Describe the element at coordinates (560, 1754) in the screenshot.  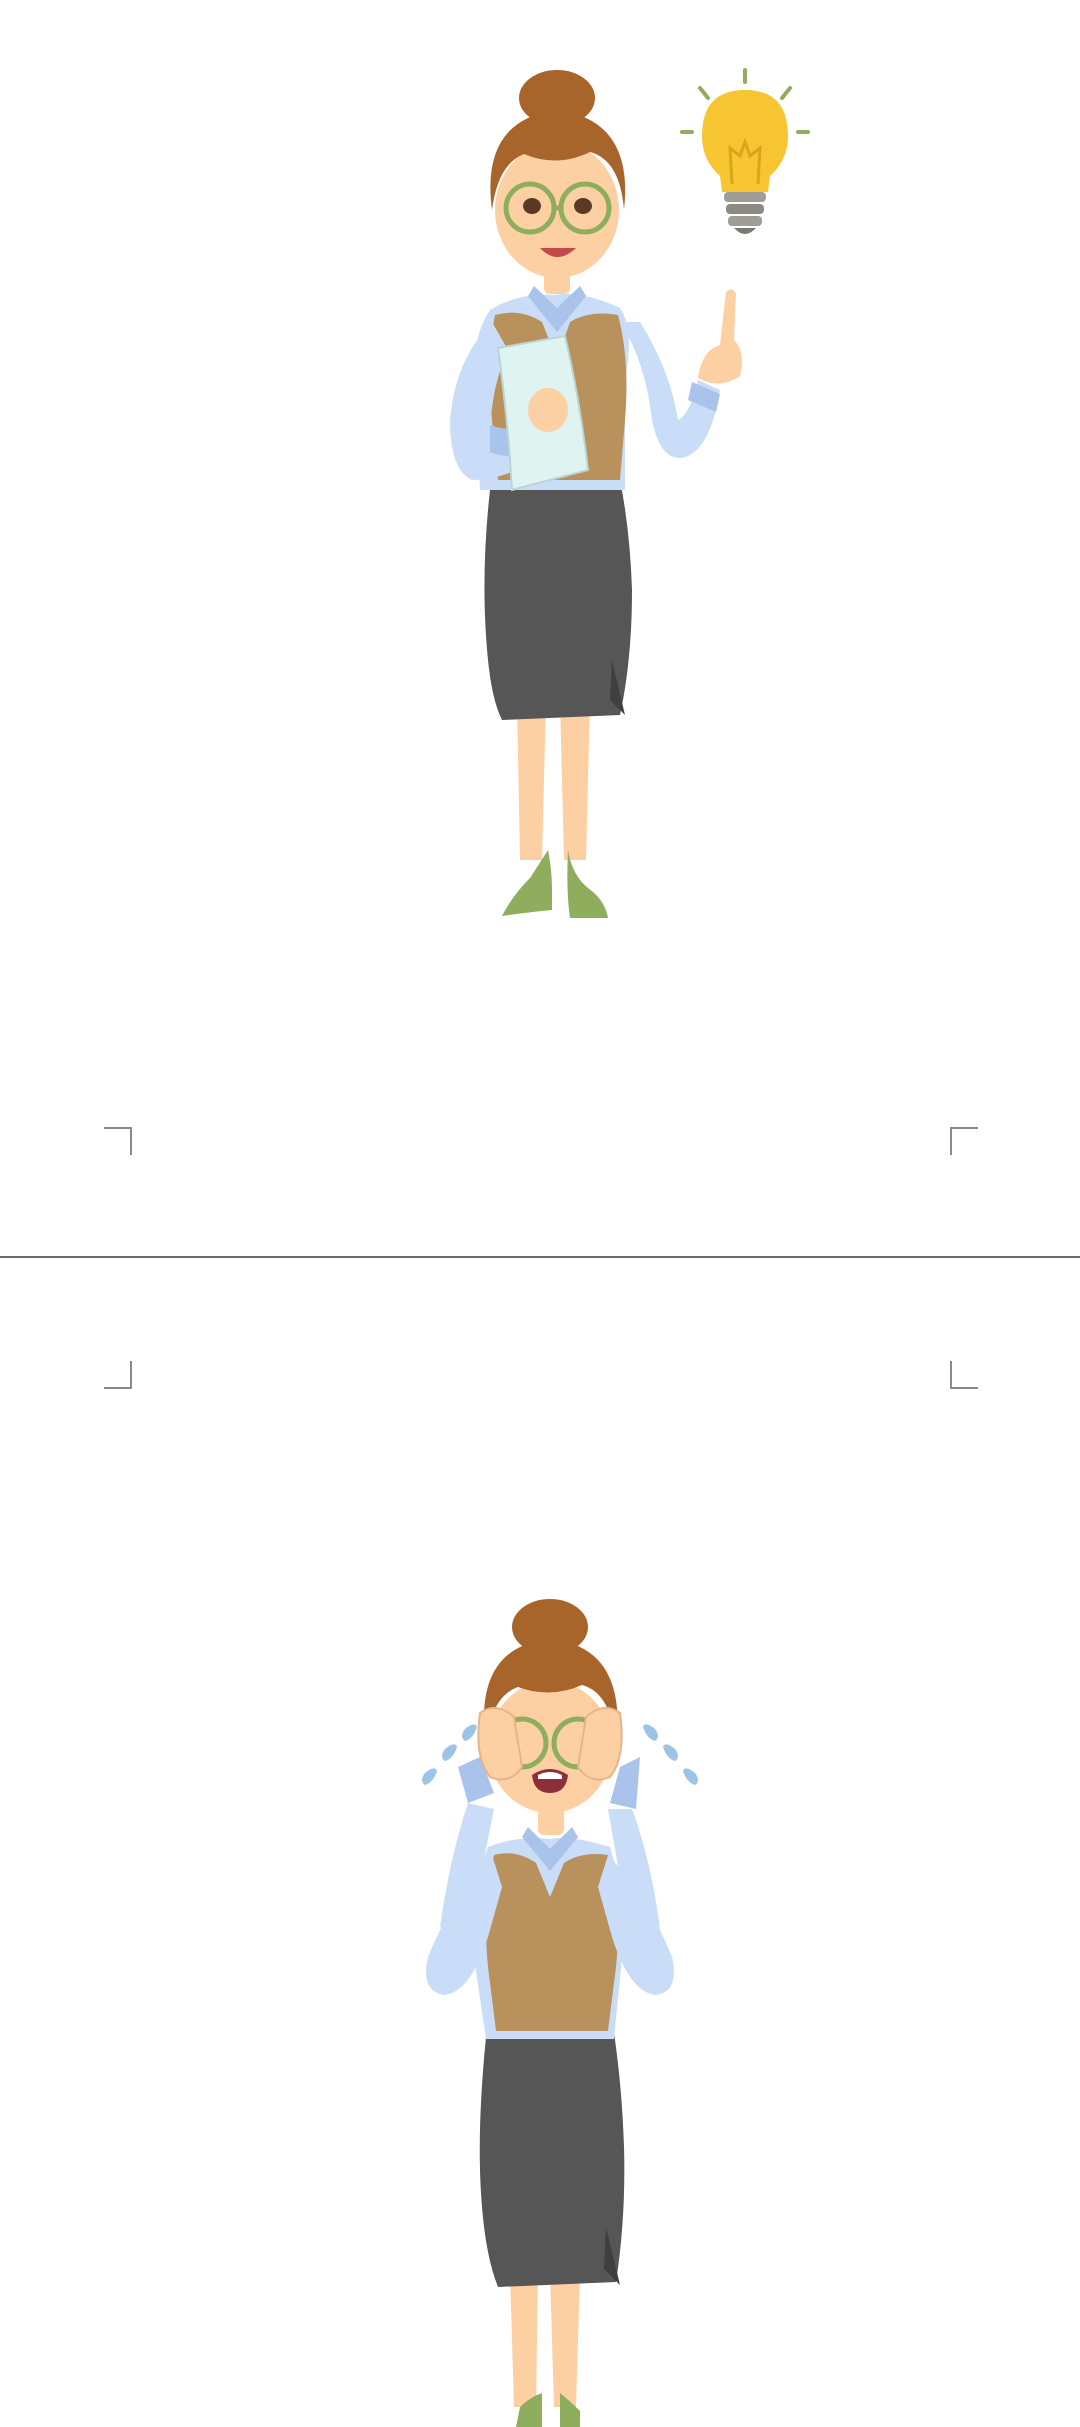
I see `tear-drops-icon` at that location.